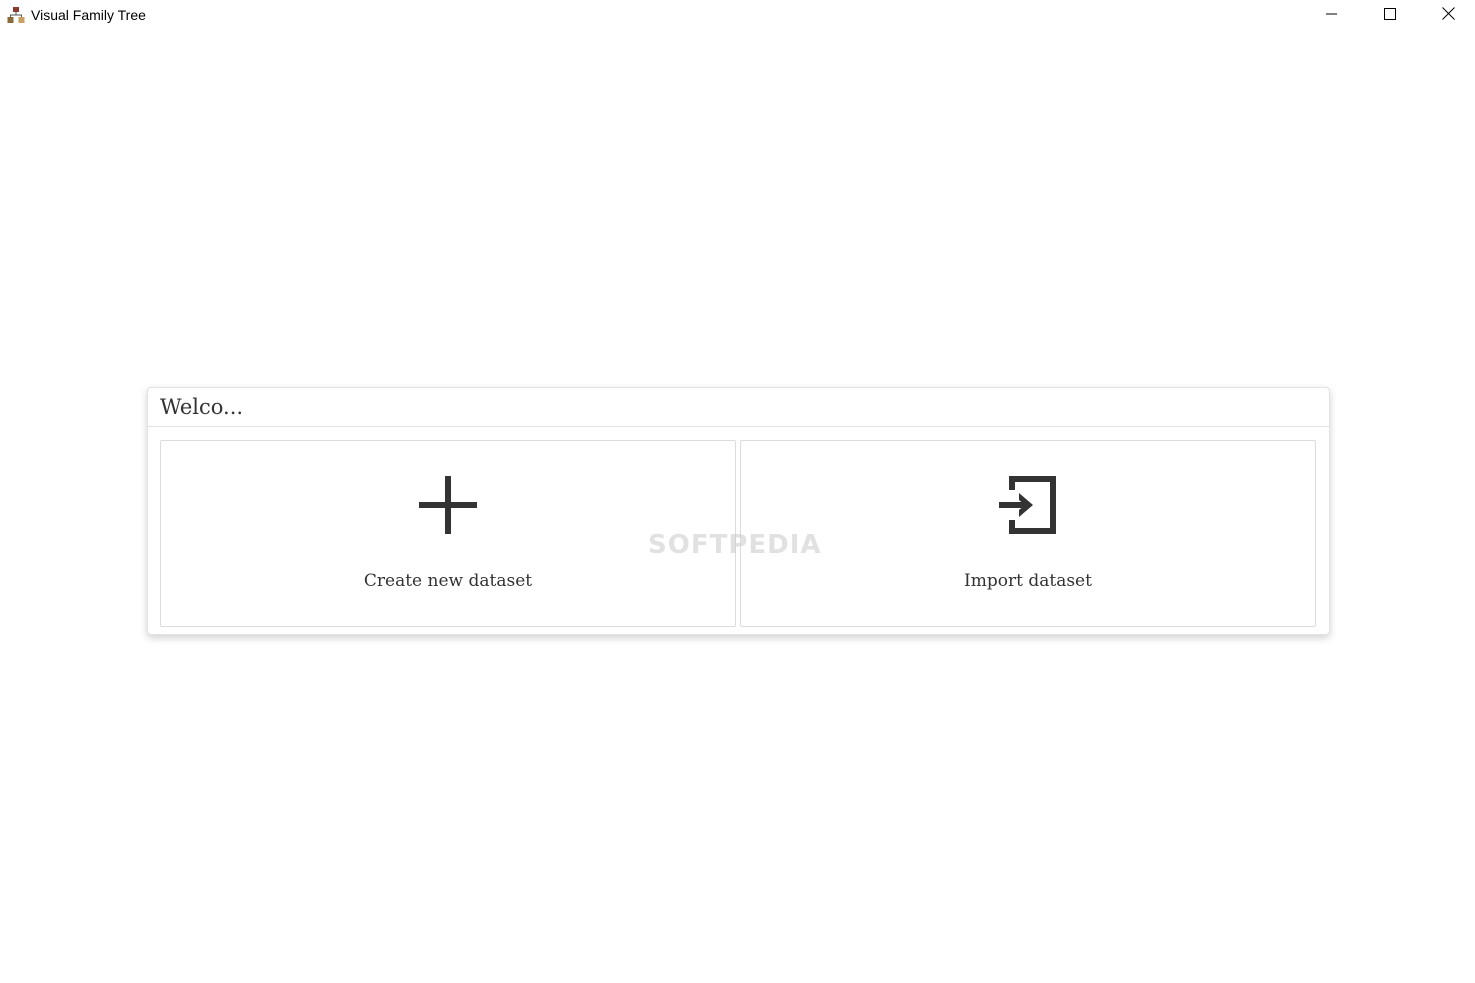  I want to click on close-icon, so click(1448, 15).